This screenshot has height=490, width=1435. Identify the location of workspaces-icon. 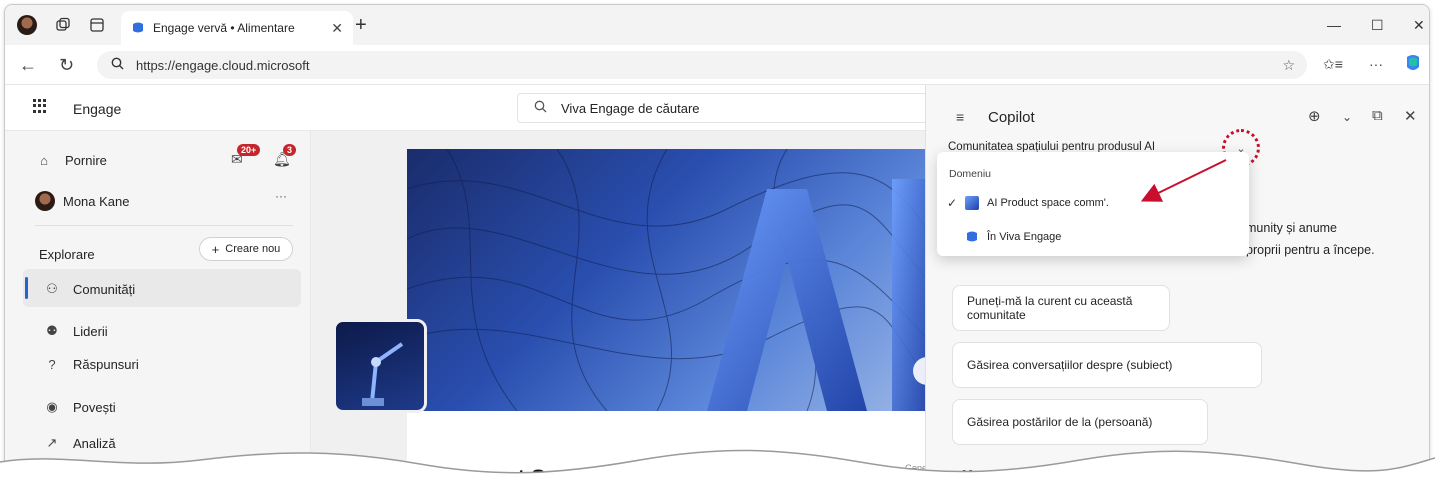
(63, 25).